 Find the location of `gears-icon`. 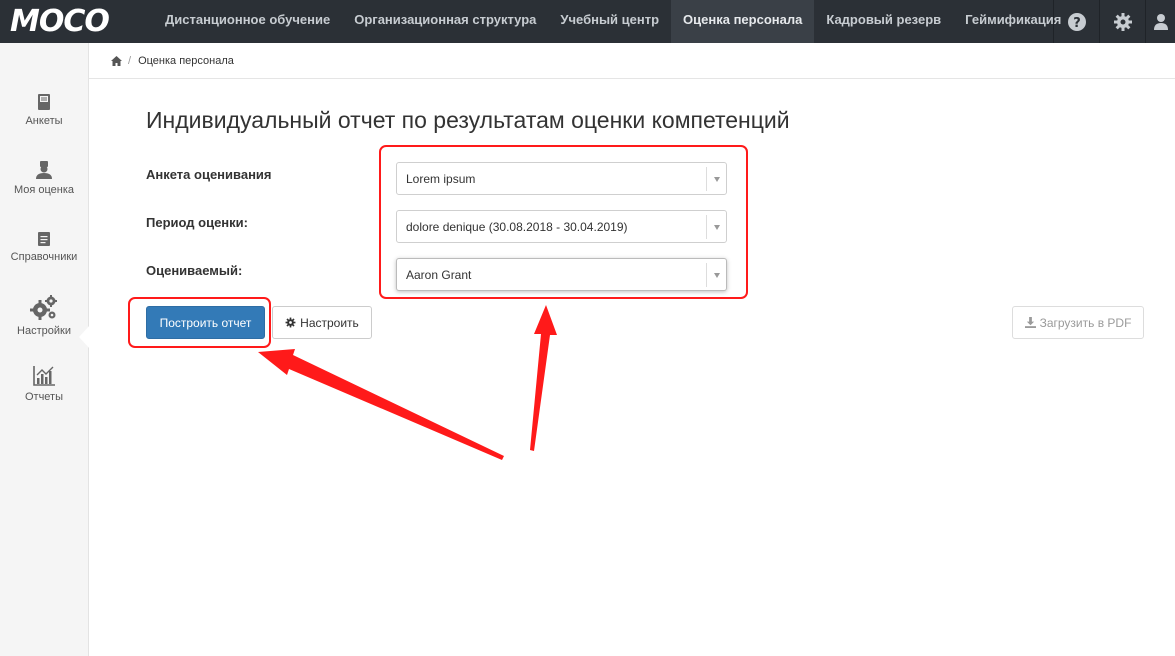

gears-icon is located at coordinates (43, 307).